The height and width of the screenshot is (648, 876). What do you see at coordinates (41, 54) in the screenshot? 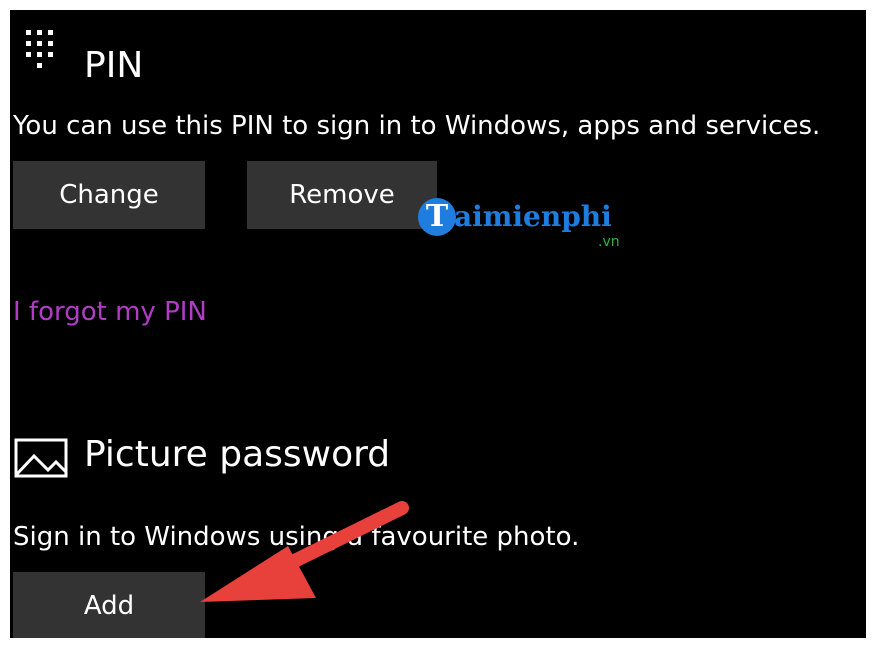
I see `keypad-icon` at bounding box center [41, 54].